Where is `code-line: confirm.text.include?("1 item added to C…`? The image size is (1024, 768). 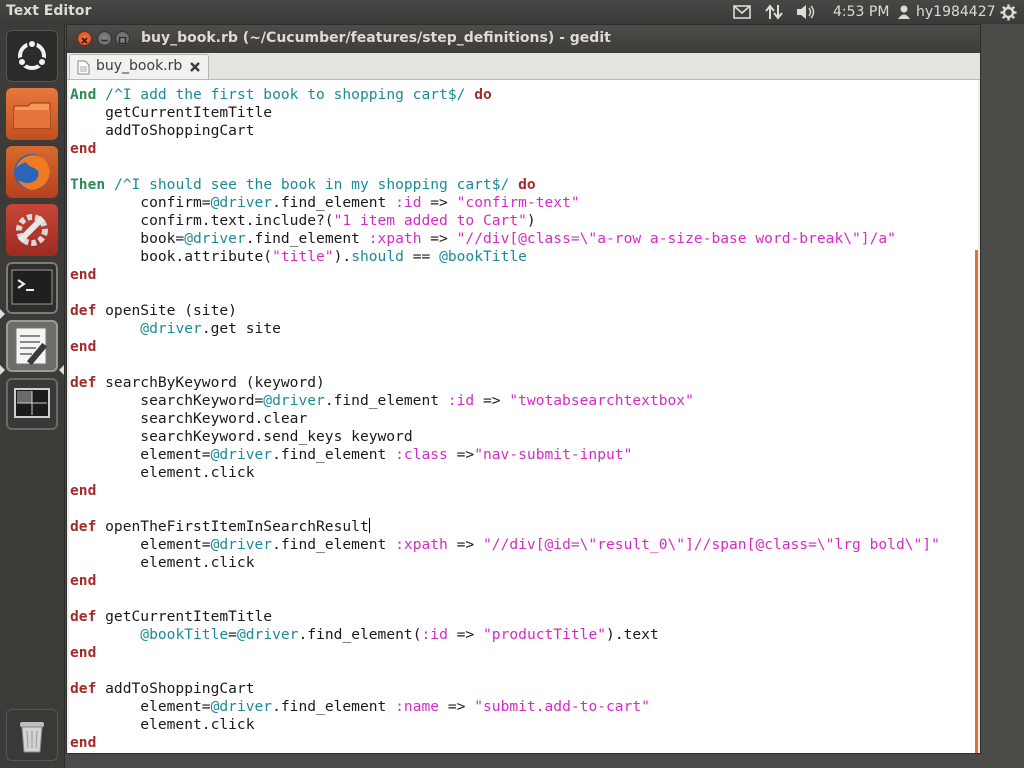 code-line: confirm.text.include?("1 item added to C… is located at coordinates (505, 221).